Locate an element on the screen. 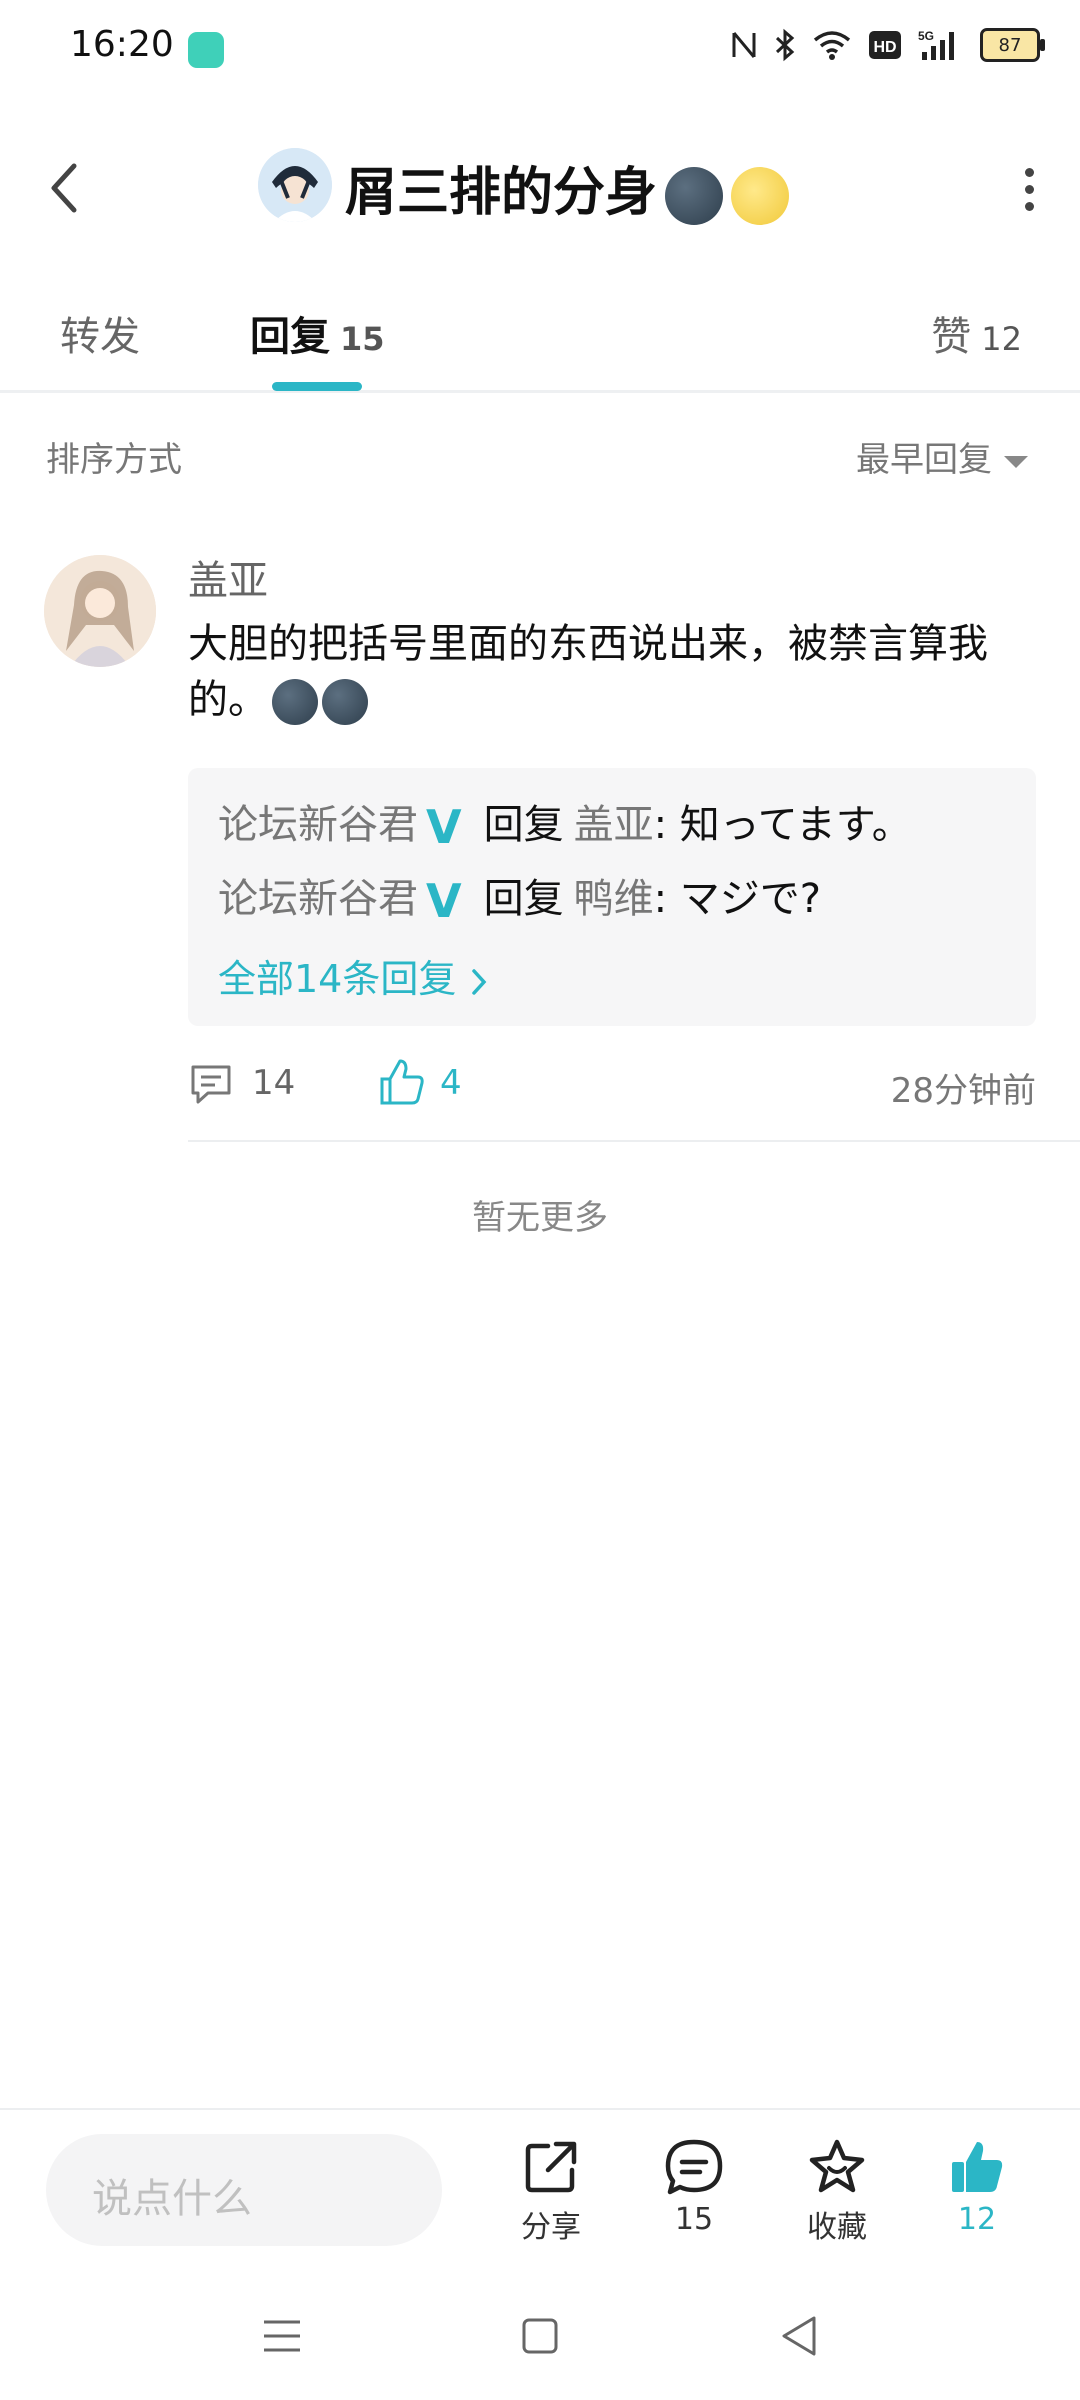 Image resolution: width=1080 pixels, height=2400 pixels. status-icons: HD 5G 87 is located at coordinates (887, 45).